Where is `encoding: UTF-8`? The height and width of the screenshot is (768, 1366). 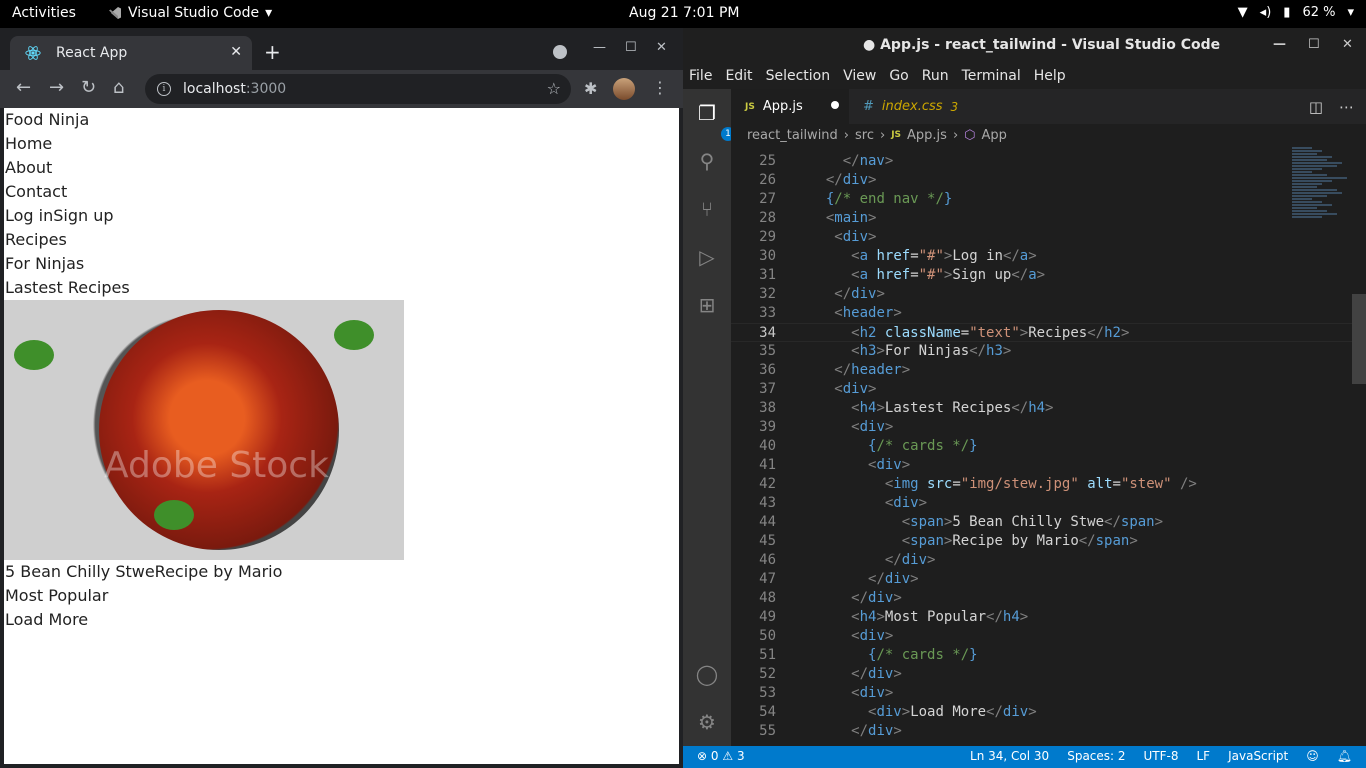 encoding: UTF-8 is located at coordinates (1161, 756).